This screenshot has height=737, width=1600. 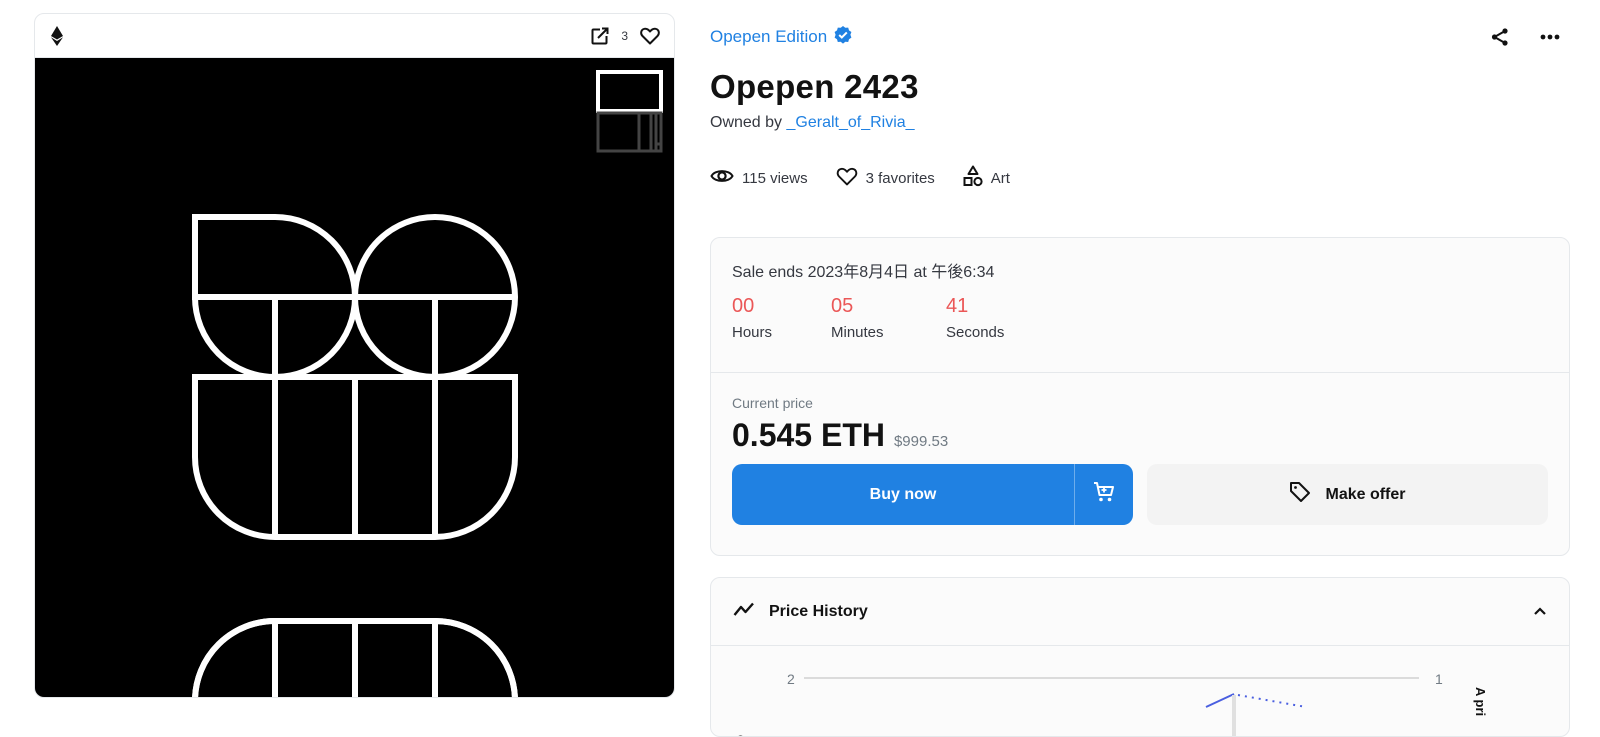 I want to click on price-history-chart: e 2 1 A pri, so click(x=1140, y=691).